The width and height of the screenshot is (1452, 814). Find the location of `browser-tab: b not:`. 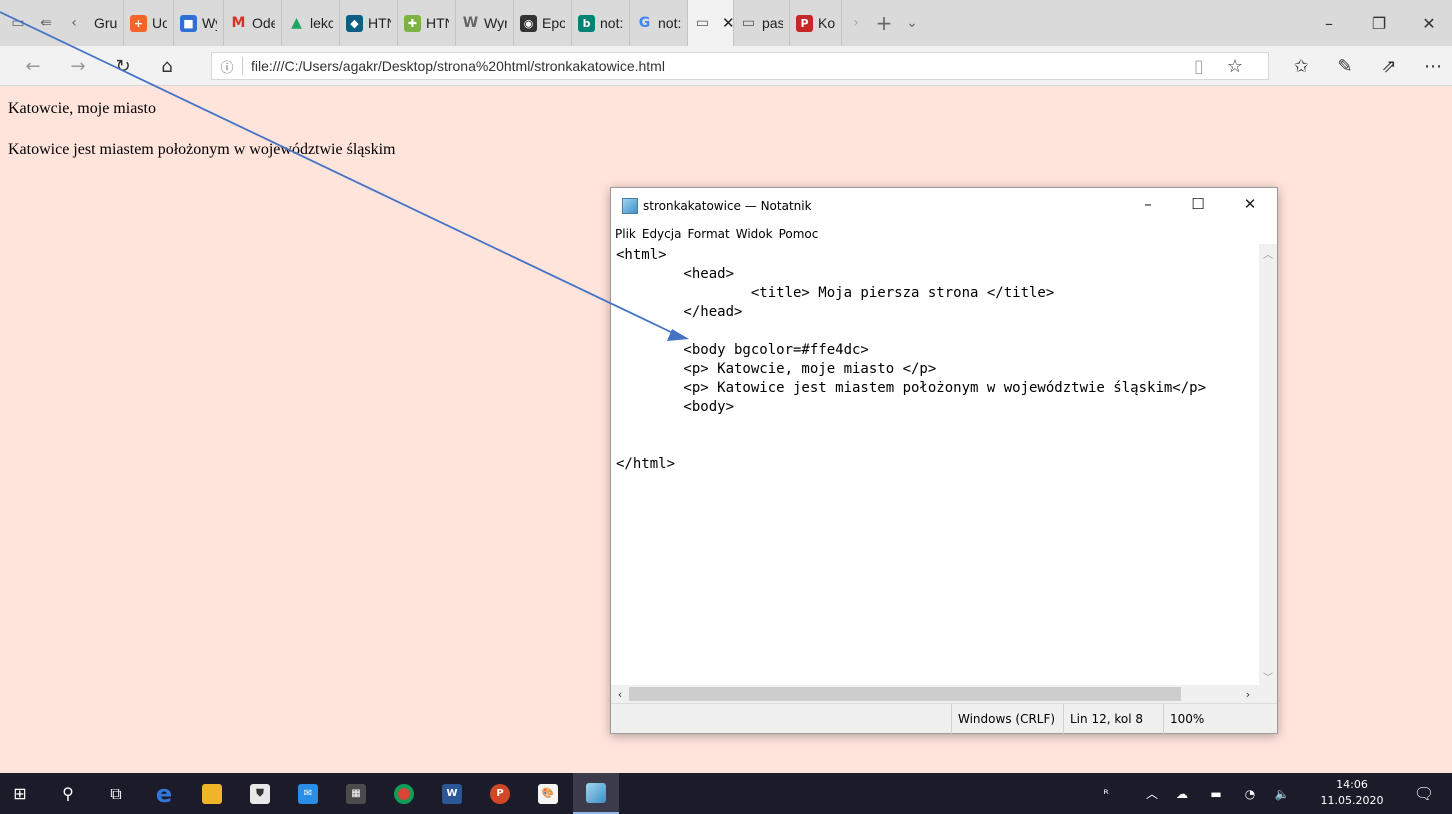

browser-tab: b not: is located at coordinates (601, 23).